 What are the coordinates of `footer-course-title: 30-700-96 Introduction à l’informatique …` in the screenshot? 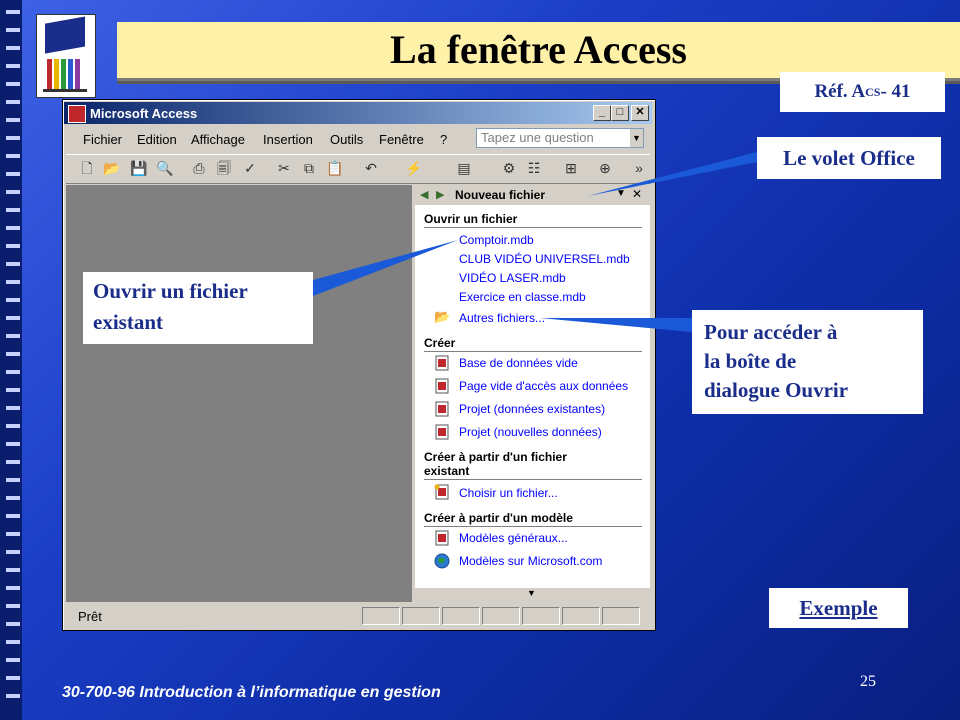 It's located at (251, 692).